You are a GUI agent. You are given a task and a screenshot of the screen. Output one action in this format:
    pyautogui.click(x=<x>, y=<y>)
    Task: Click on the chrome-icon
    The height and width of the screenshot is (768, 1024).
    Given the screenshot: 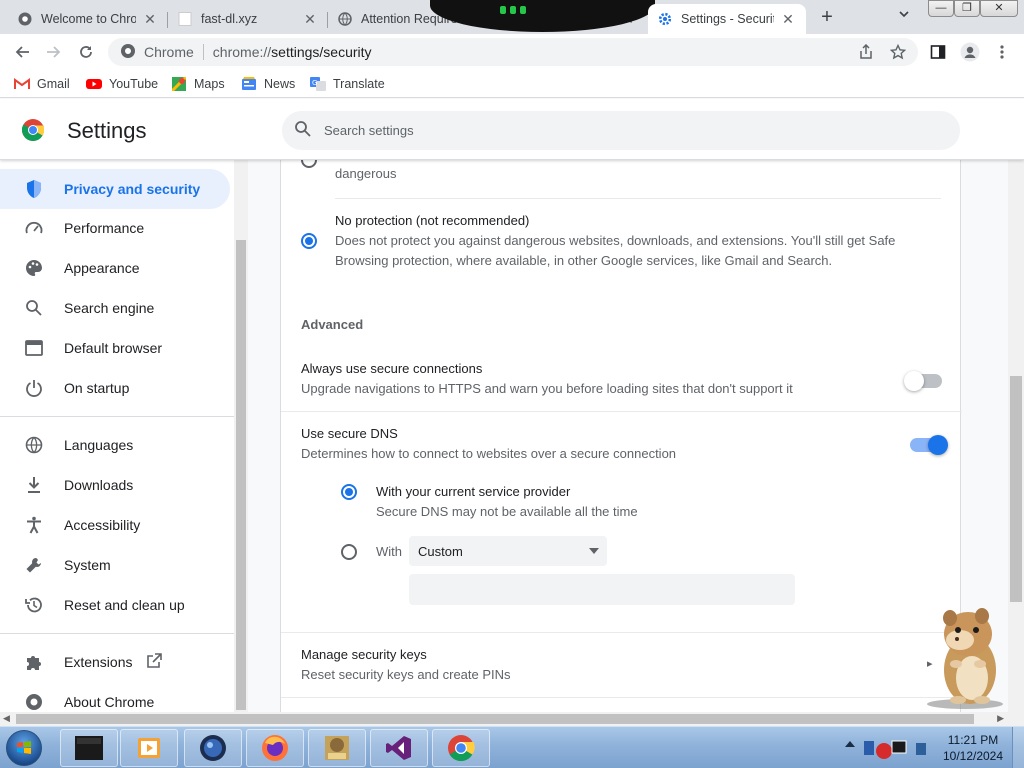 What is the action you would take?
    pyautogui.click(x=34, y=702)
    